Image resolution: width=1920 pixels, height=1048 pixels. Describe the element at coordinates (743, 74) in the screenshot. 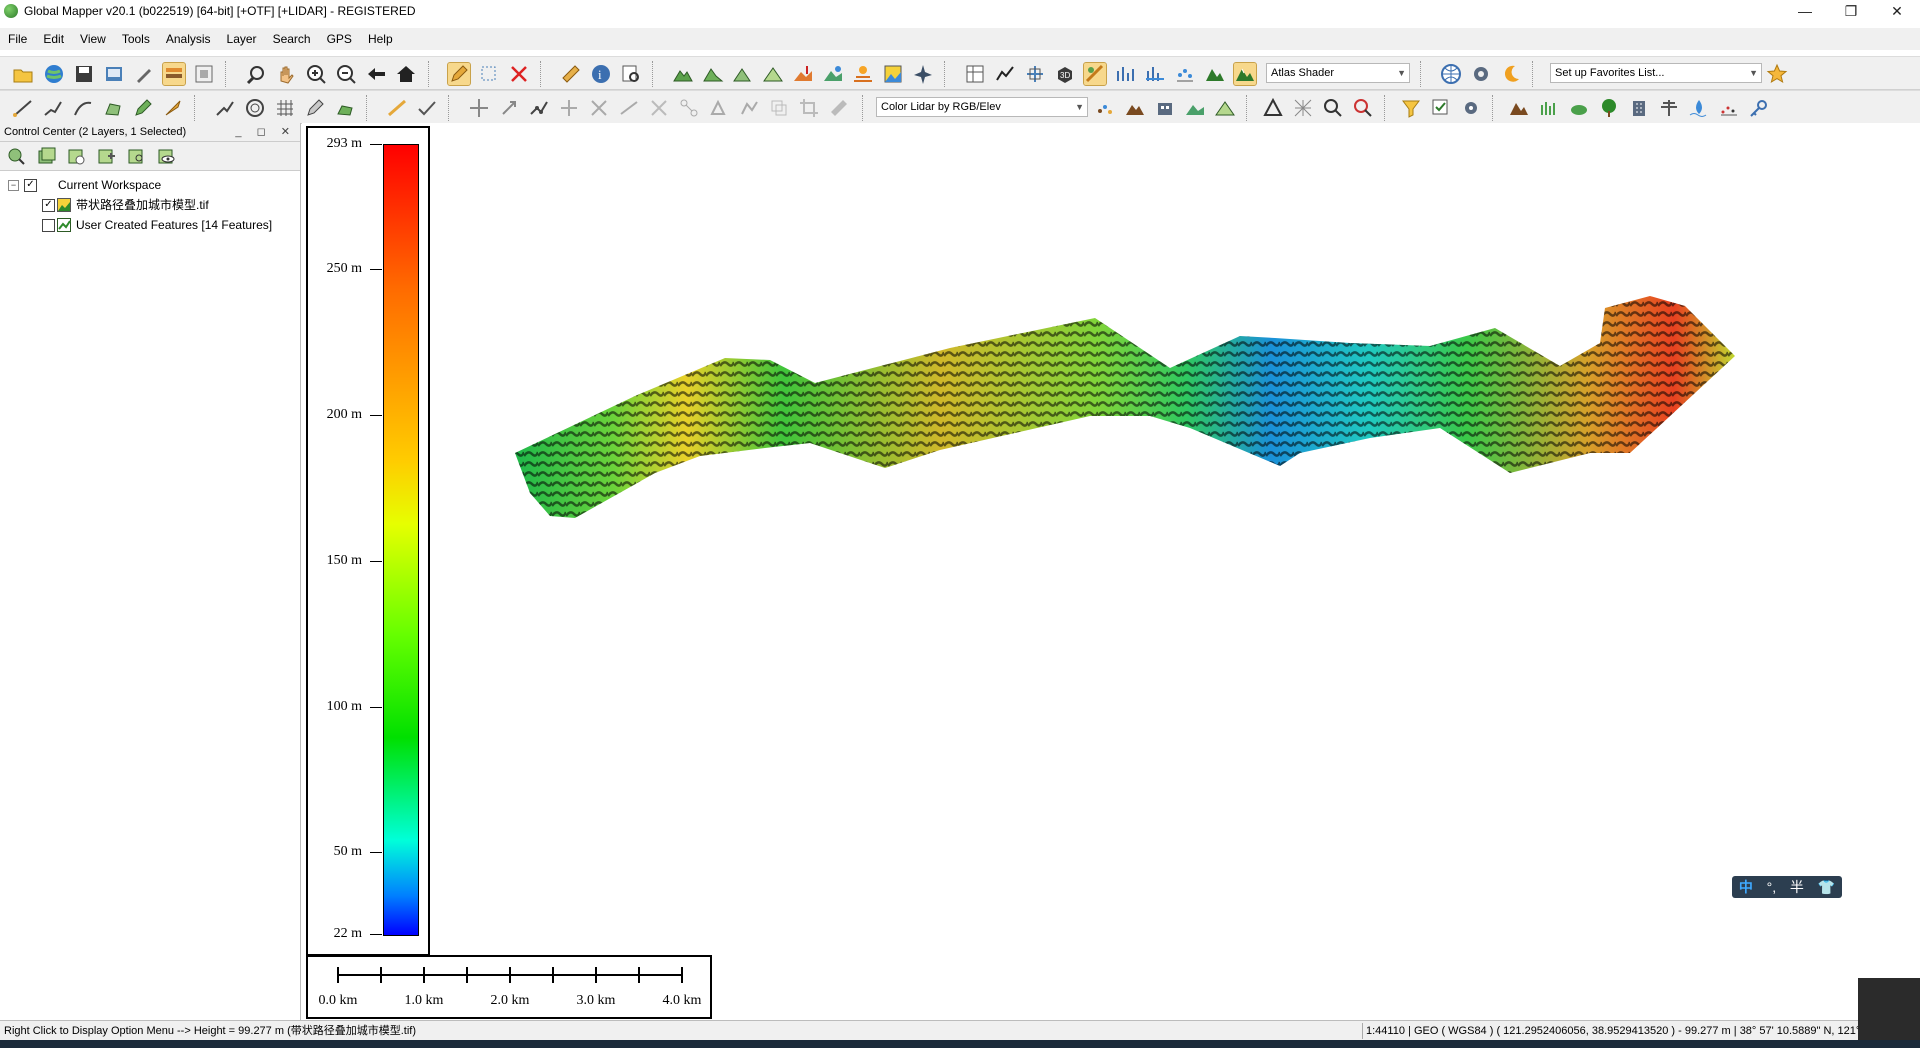

I see `contour-icon` at that location.